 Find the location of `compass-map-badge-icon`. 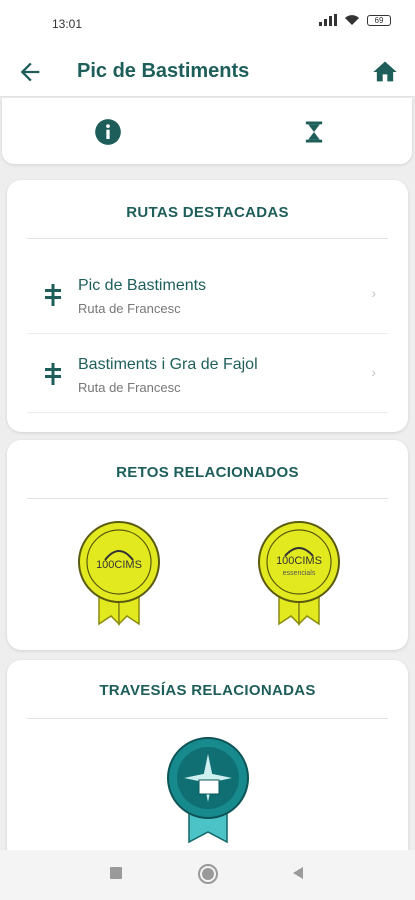

compass-map-badge-icon is located at coordinates (208, 790).